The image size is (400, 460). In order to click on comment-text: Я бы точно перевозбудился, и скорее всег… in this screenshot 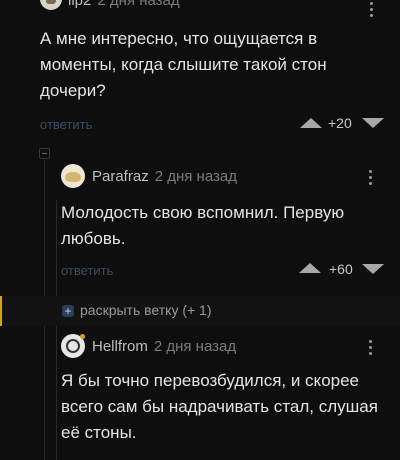, I will do `click(219, 406)`.